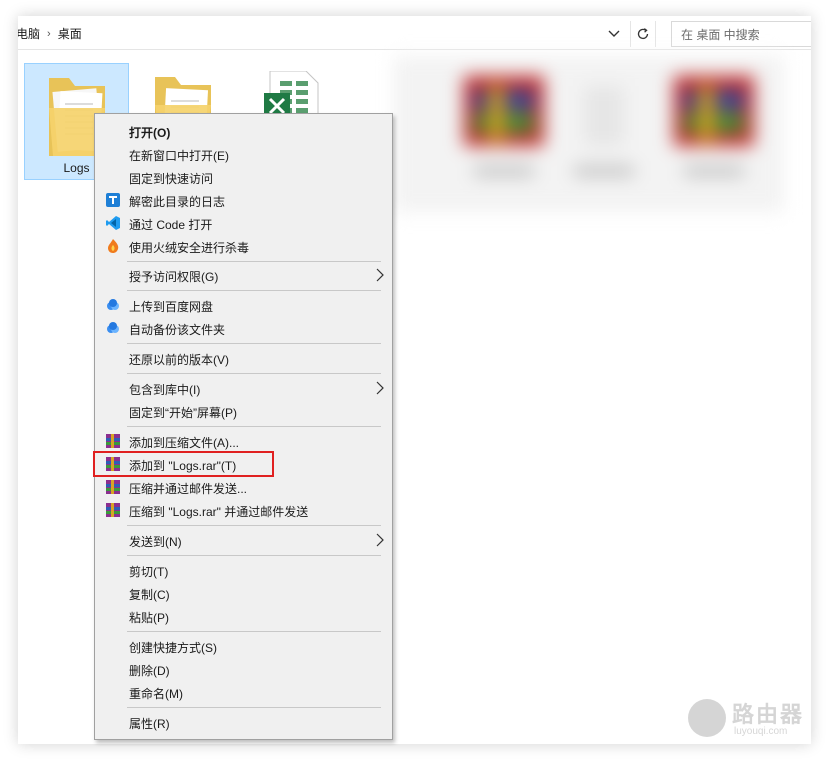 This screenshot has height=762, width=829. What do you see at coordinates (150, 133) in the screenshot?
I see `menu-item-label: 打开(O)` at bounding box center [150, 133].